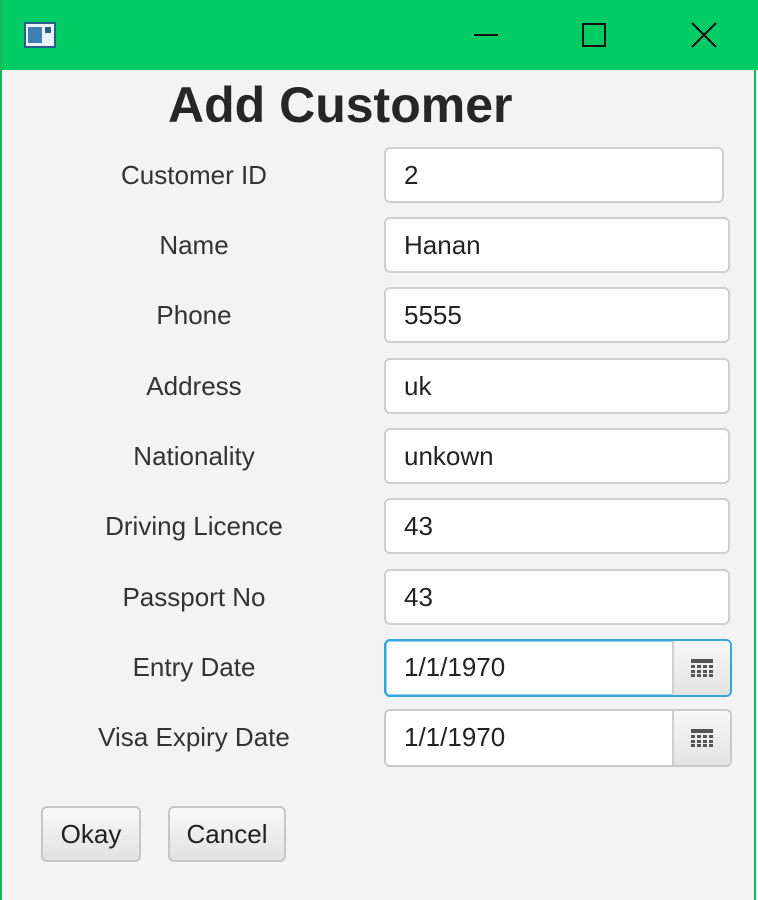  I want to click on entry-date-input: 1/1/1970, so click(529, 668).